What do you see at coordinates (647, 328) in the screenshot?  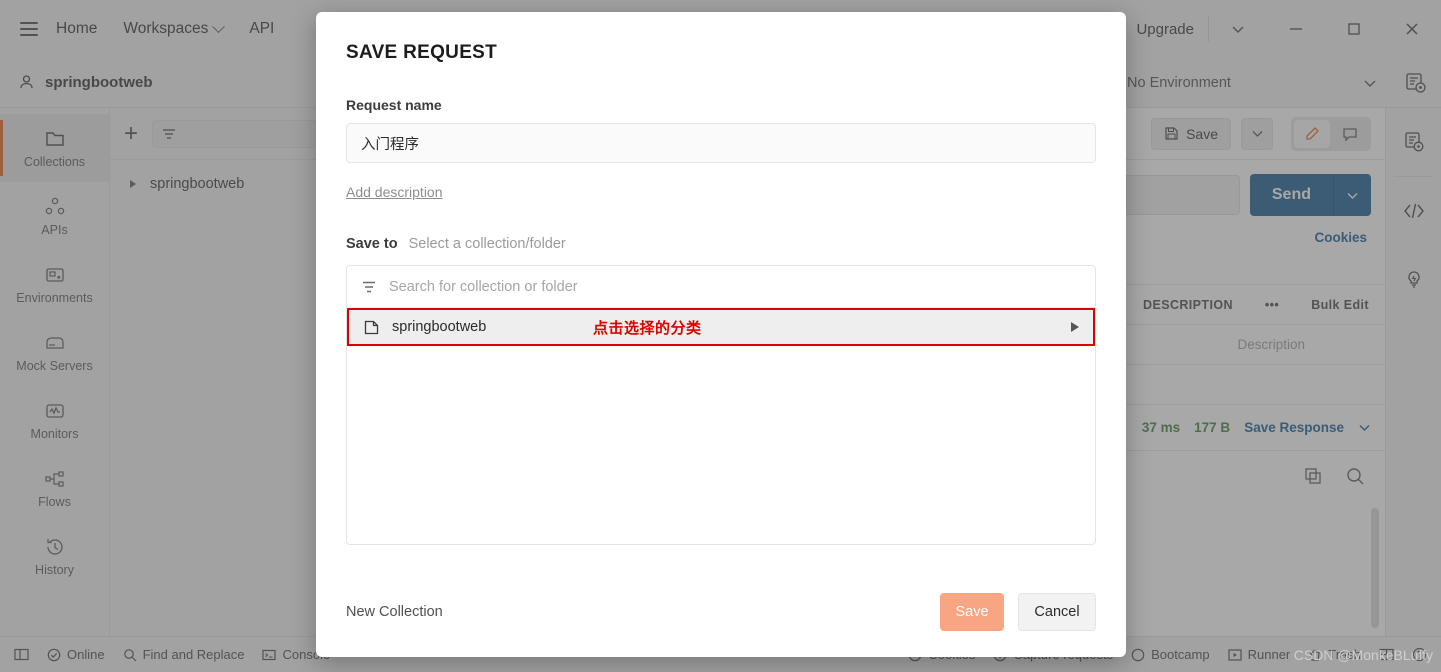 I see `annotation-text: 点击选择的分类` at bounding box center [647, 328].